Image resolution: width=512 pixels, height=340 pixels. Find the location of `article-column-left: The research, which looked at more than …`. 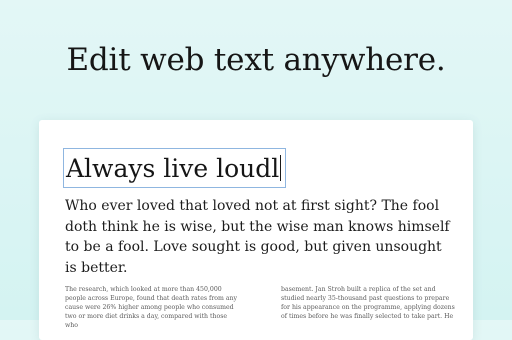

article-column-left: The research, which looked at more than … is located at coordinates (151, 307).